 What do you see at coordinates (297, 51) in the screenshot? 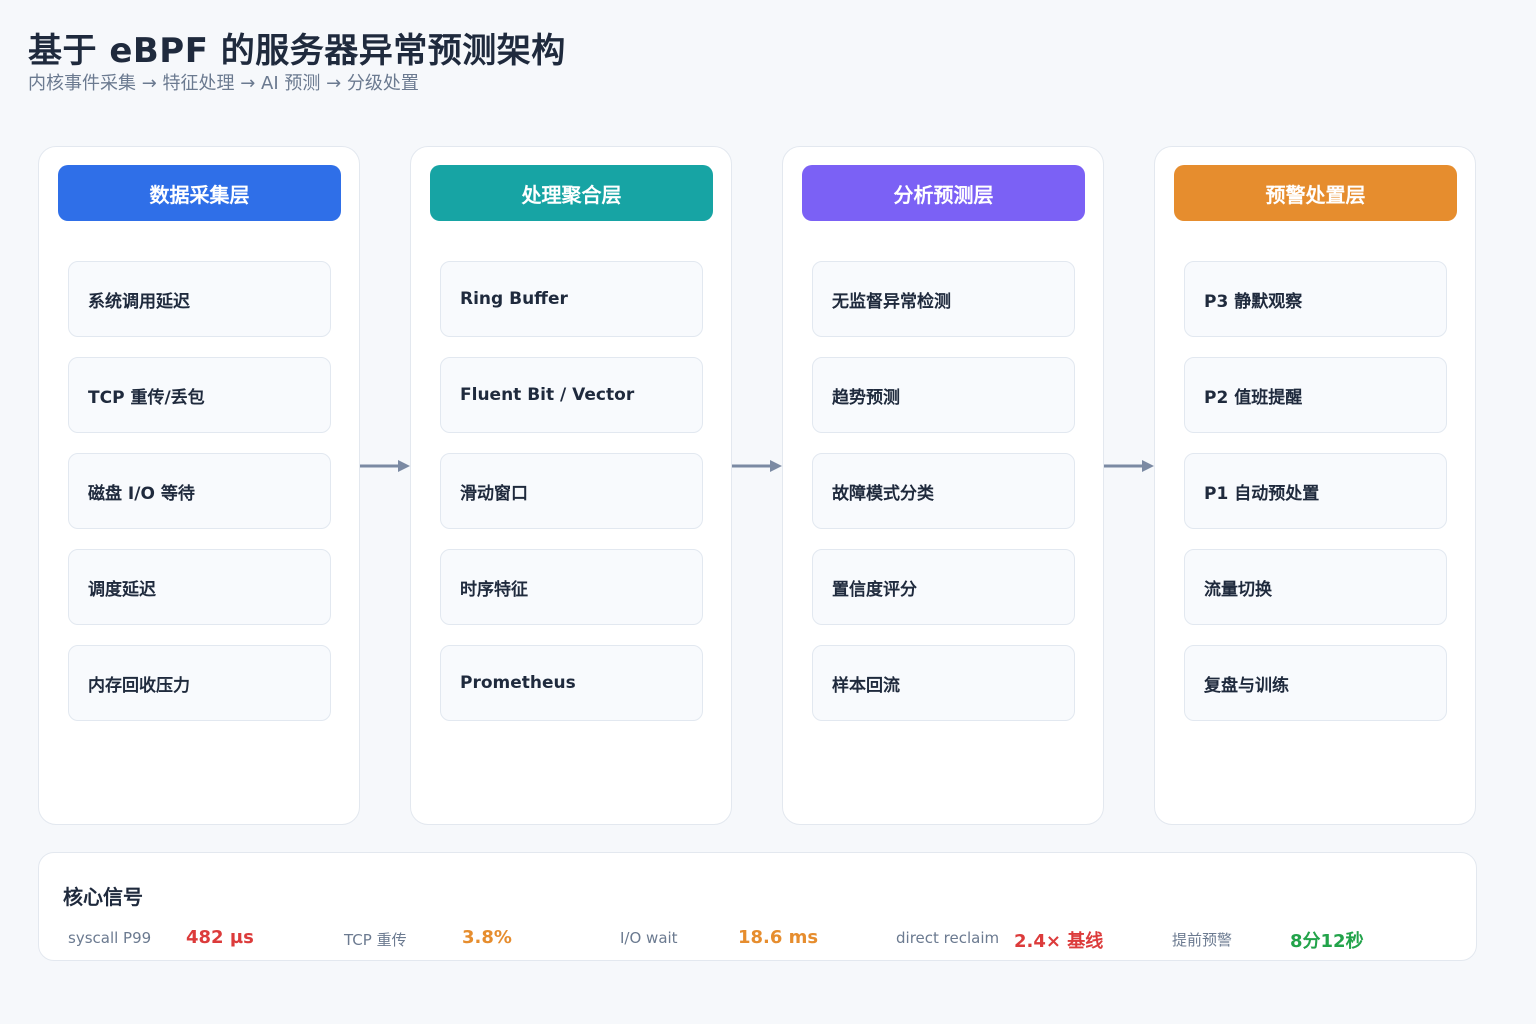
I see `page-title: 基于 eBPF 的服务器异常预测架构` at bounding box center [297, 51].